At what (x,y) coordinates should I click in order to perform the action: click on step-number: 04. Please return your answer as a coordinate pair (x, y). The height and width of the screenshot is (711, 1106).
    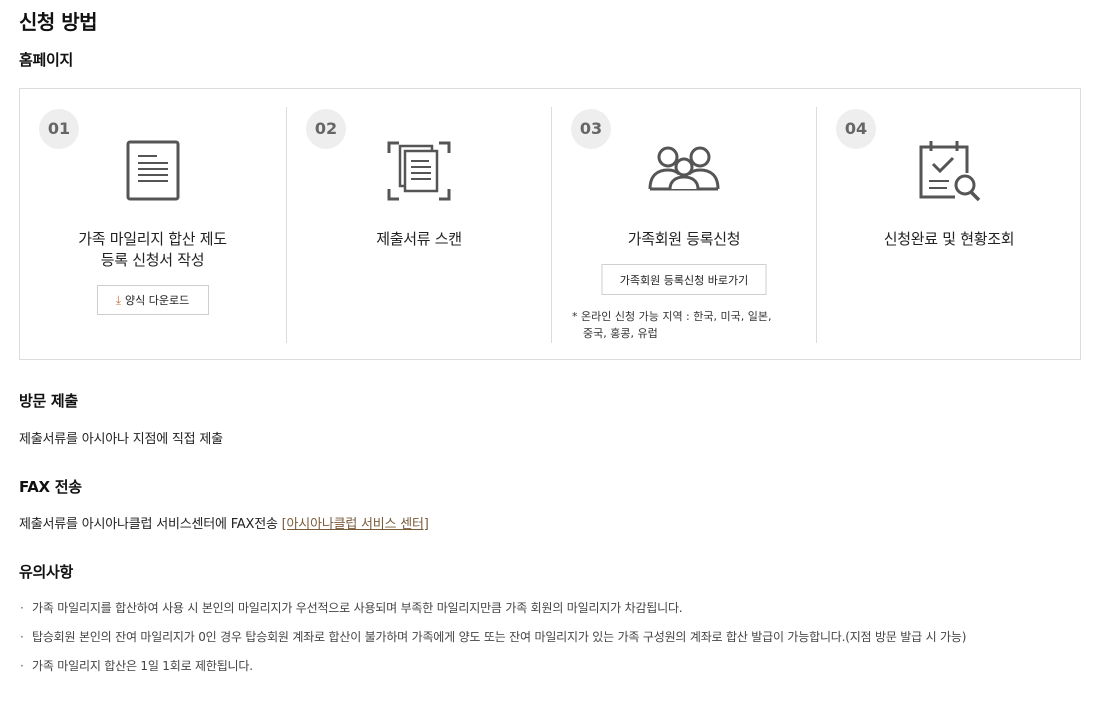
    Looking at the image, I should click on (856, 129).